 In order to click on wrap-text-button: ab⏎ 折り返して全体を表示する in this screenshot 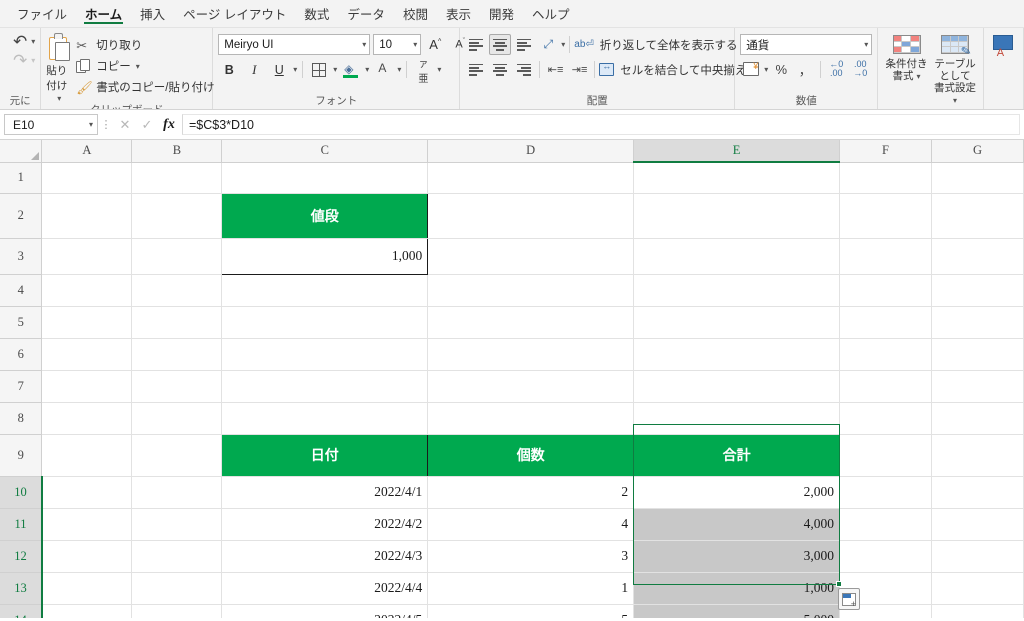, I will do `click(655, 45)`.